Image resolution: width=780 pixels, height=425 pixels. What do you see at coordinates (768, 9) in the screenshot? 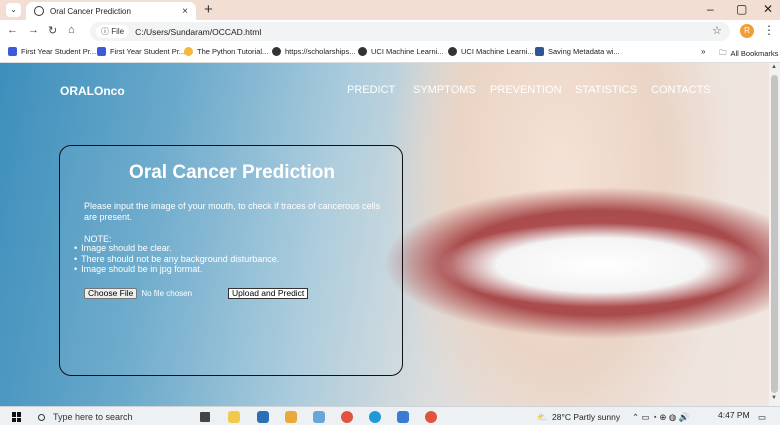
I see `close-window-button: ✕` at bounding box center [768, 9].